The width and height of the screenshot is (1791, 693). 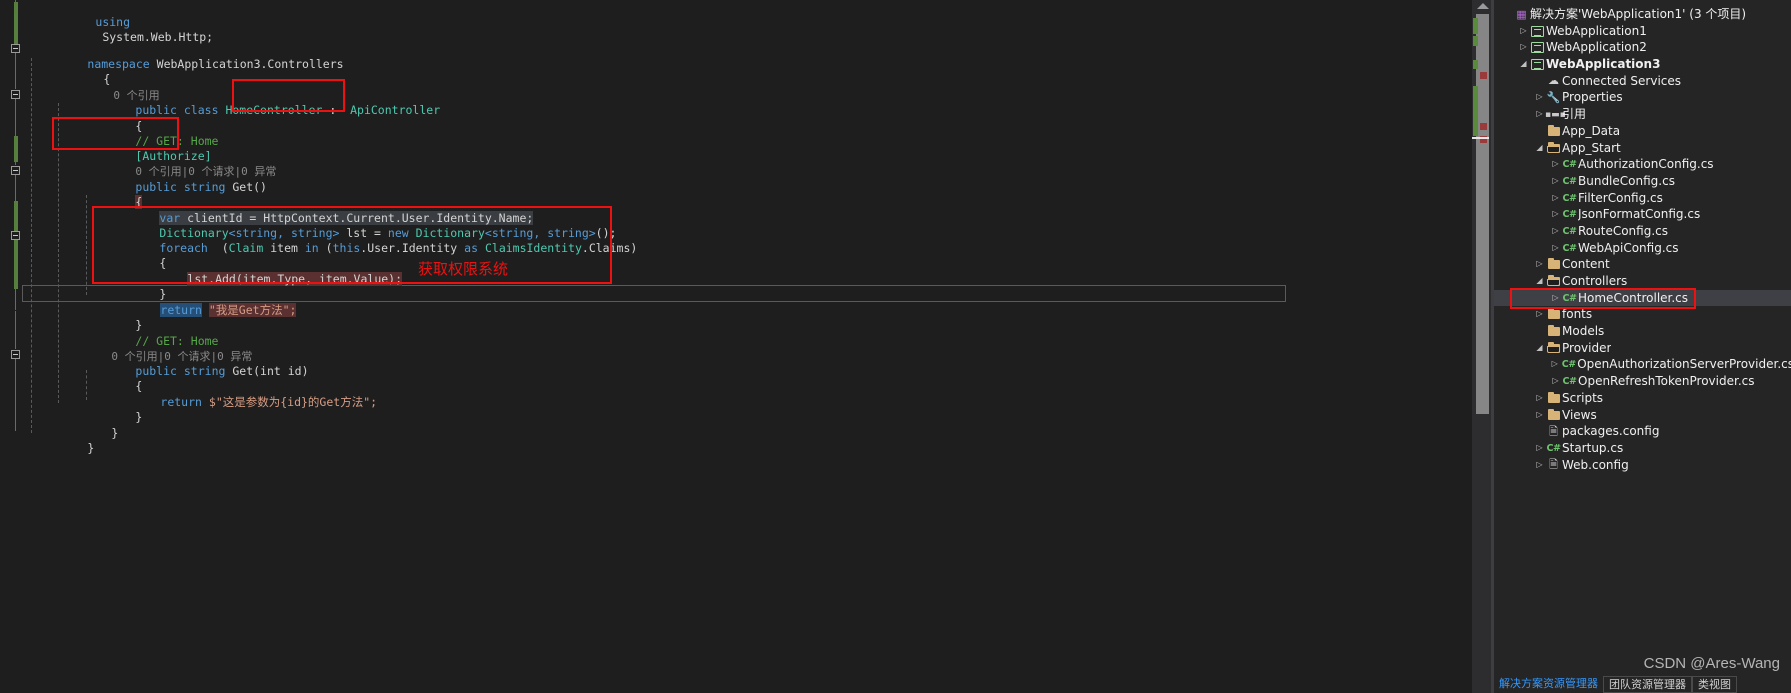 What do you see at coordinates (103, 87) in the screenshot?
I see `codelens: 0 个引用` at bounding box center [103, 87].